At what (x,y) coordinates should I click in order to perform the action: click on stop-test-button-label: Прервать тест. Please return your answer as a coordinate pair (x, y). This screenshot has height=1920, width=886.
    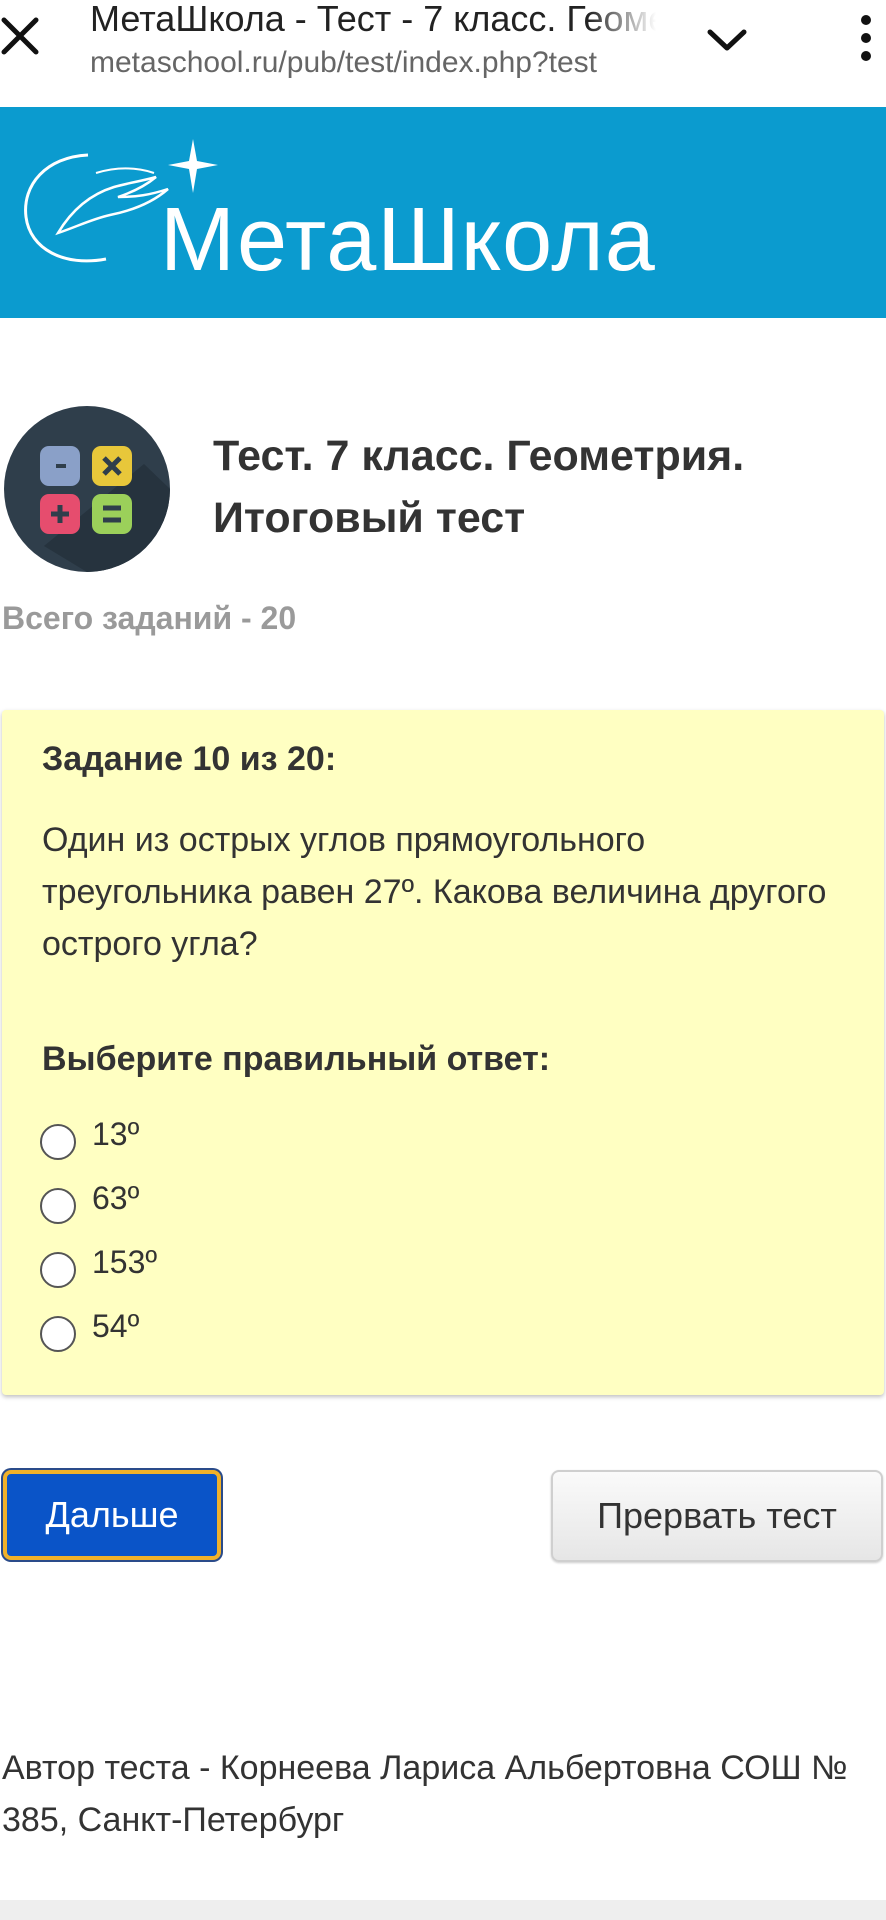
    Looking at the image, I should click on (717, 1515).